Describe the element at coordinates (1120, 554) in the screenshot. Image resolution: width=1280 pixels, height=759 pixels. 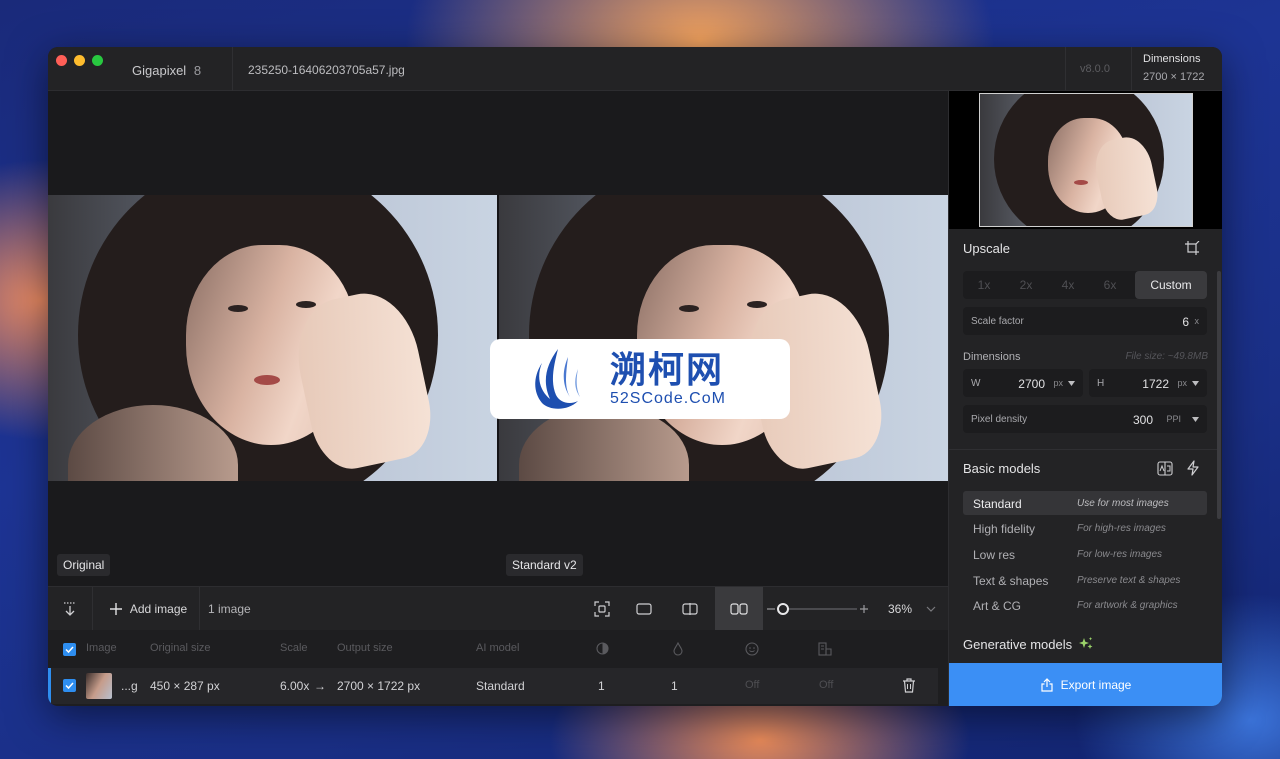
I see `model-description: For low-res images` at that location.